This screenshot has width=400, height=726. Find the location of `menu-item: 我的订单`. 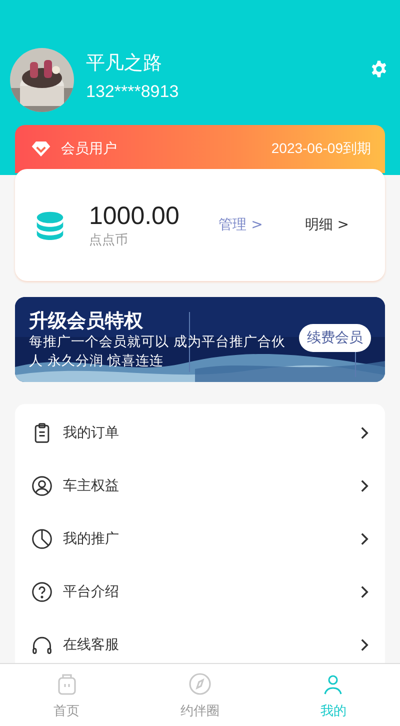

menu-item: 我的订单 is located at coordinates (200, 432).